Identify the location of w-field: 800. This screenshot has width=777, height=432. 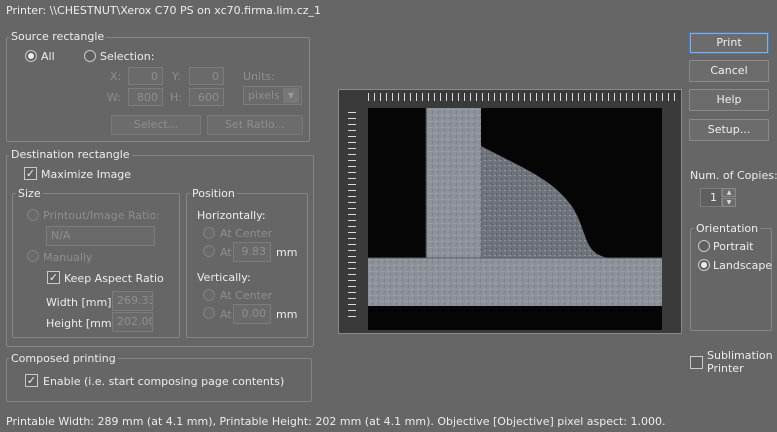
(145, 97).